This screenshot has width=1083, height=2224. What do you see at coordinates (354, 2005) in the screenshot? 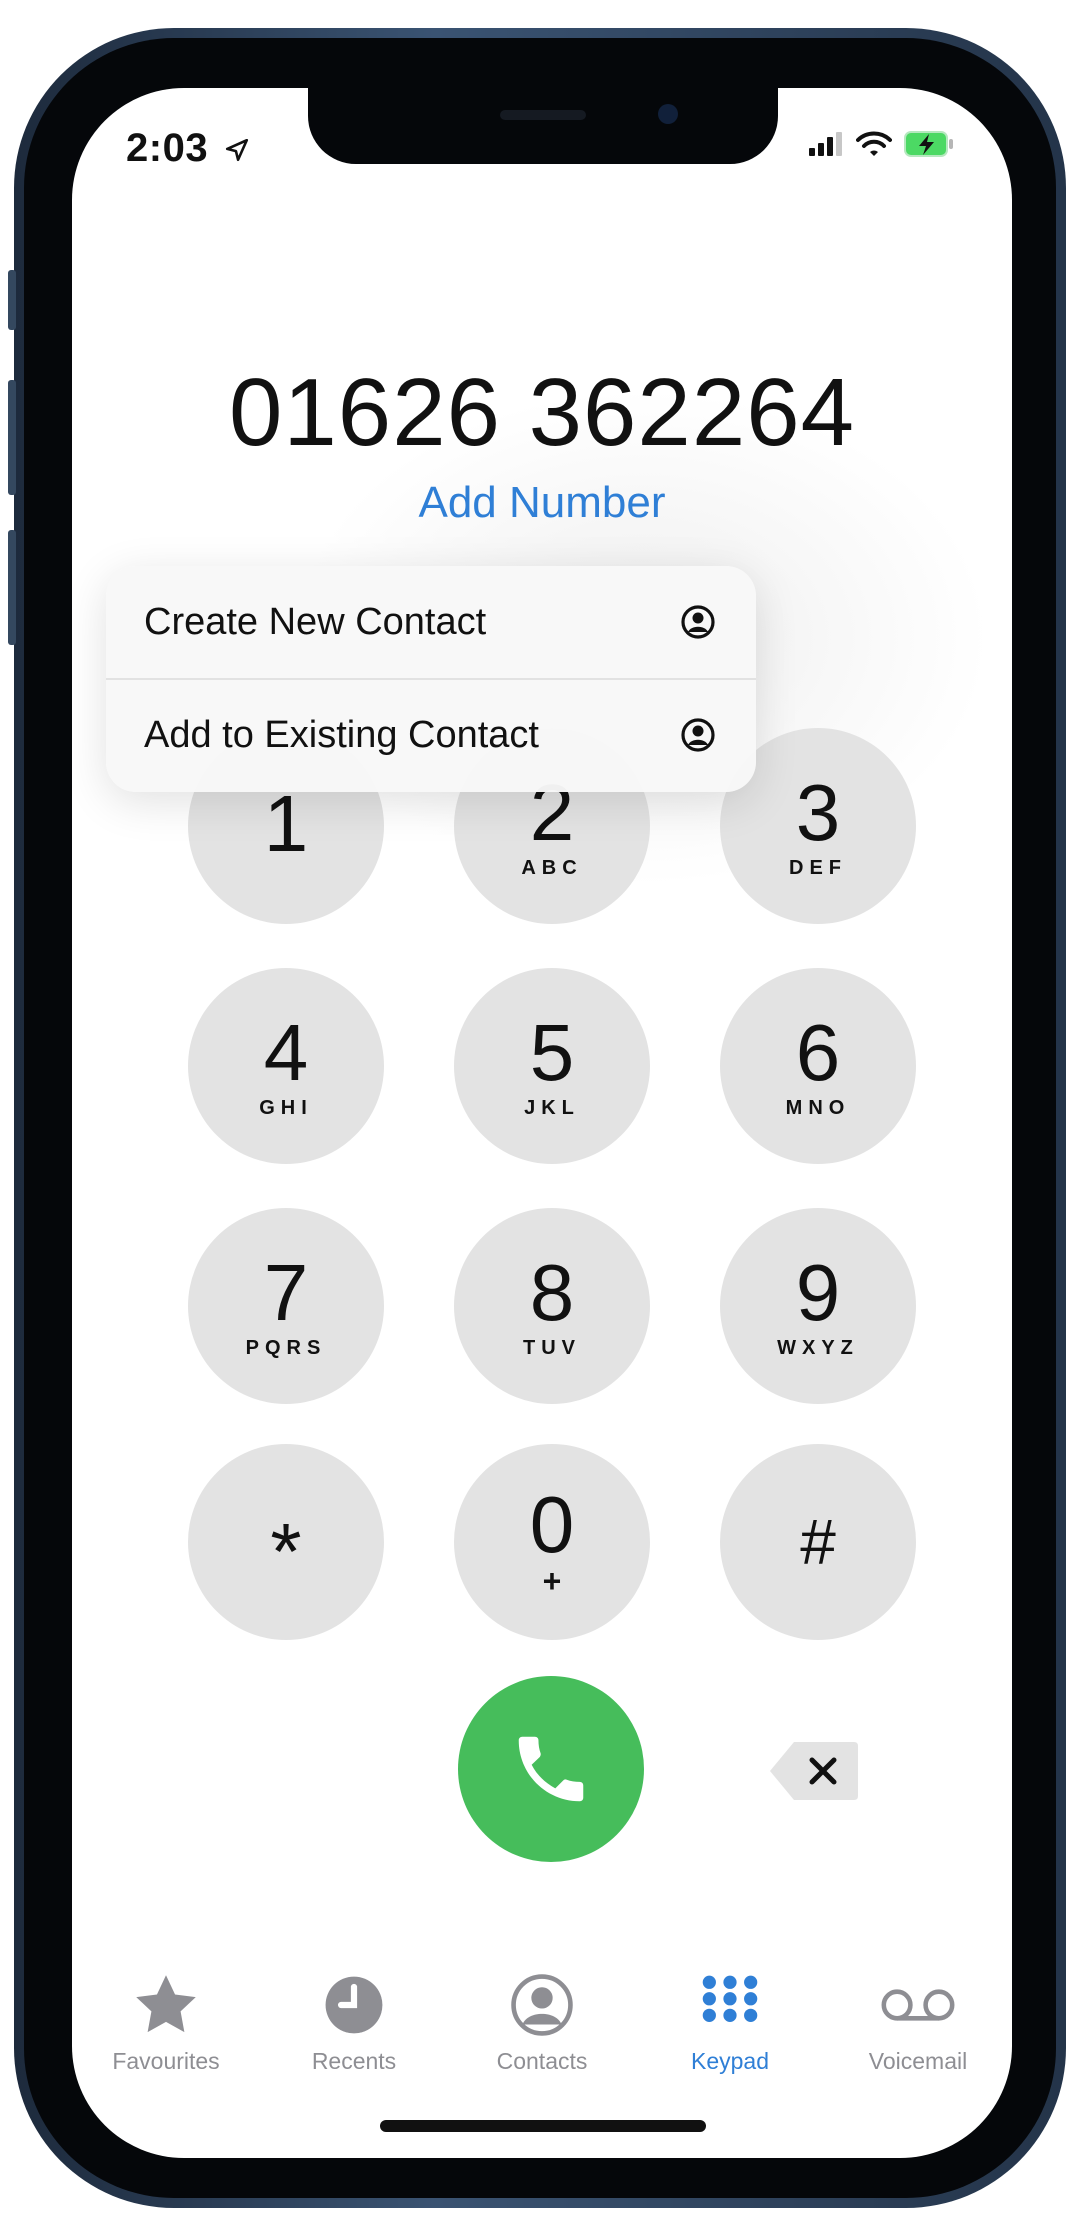
I see `clock-icon` at bounding box center [354, 2005].